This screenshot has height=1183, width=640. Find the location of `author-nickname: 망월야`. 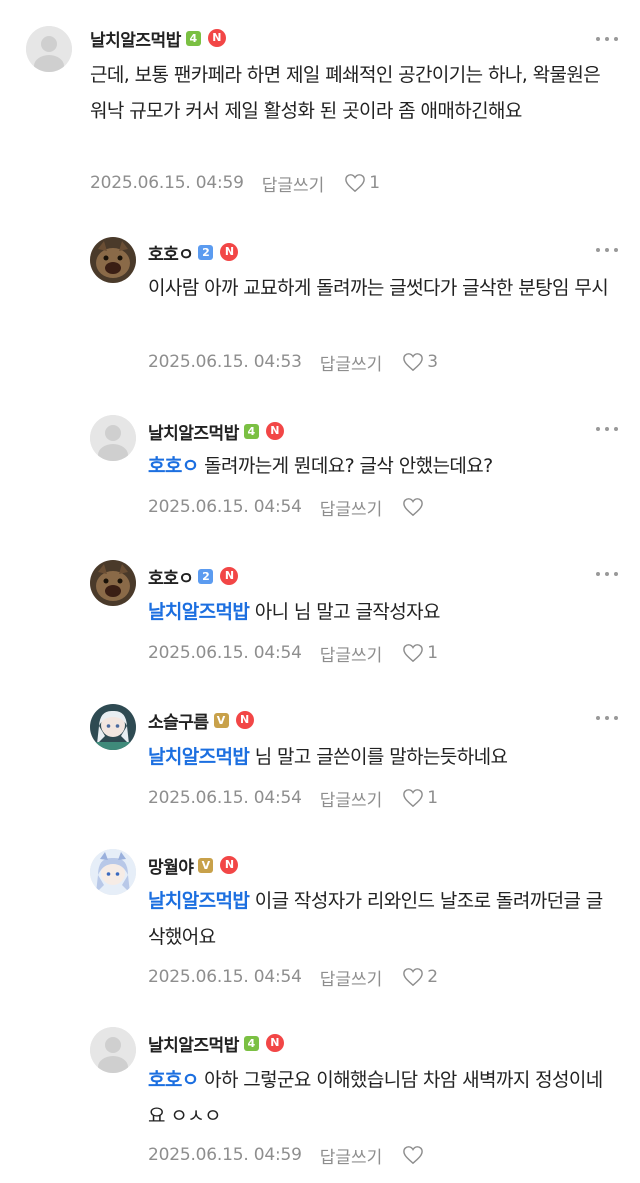

author-nickname: 망월야 is located at coordinates (171, 865).